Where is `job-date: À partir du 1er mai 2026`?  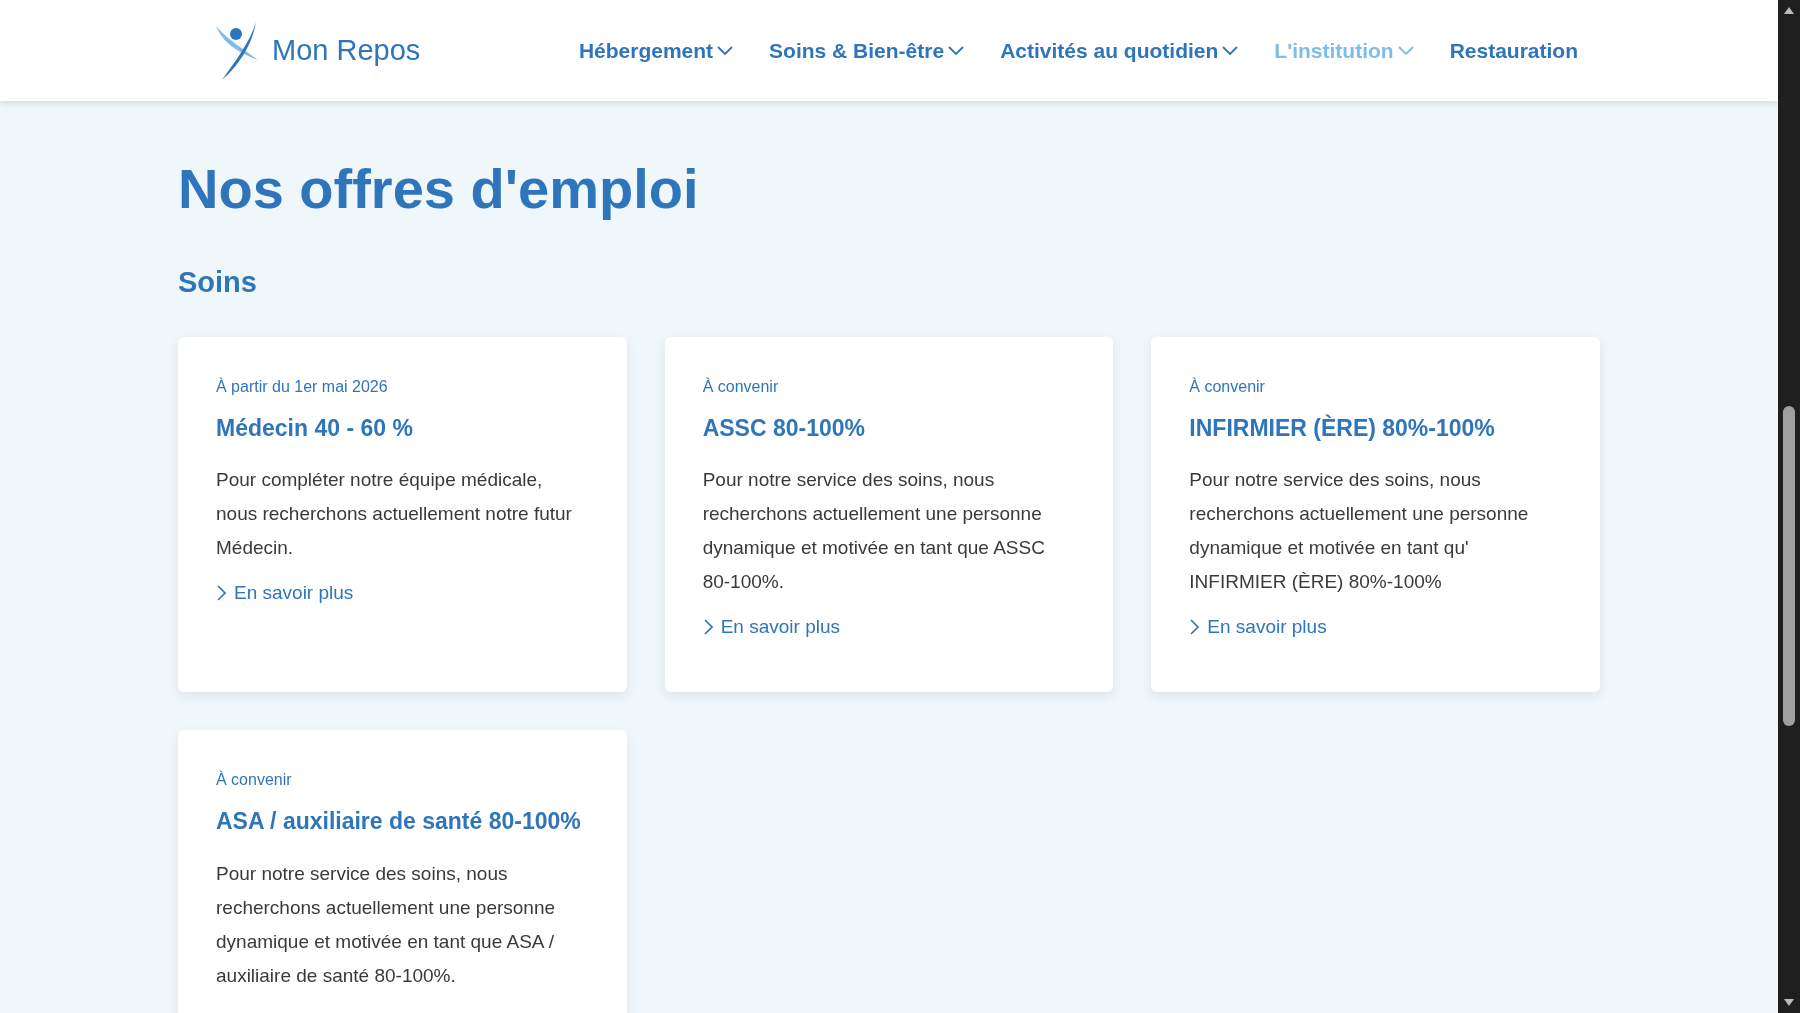 job-date: À partir du 1er mai 2026 is located at coordinates (302, 386).